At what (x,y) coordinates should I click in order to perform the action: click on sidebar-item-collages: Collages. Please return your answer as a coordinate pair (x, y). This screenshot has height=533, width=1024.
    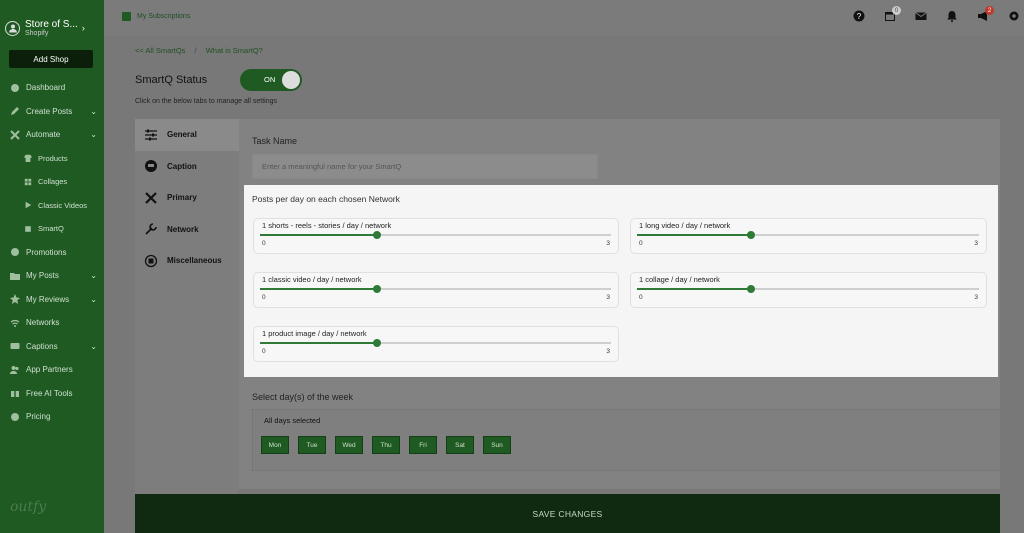
    Looking at the image, I should click on (52, 182).